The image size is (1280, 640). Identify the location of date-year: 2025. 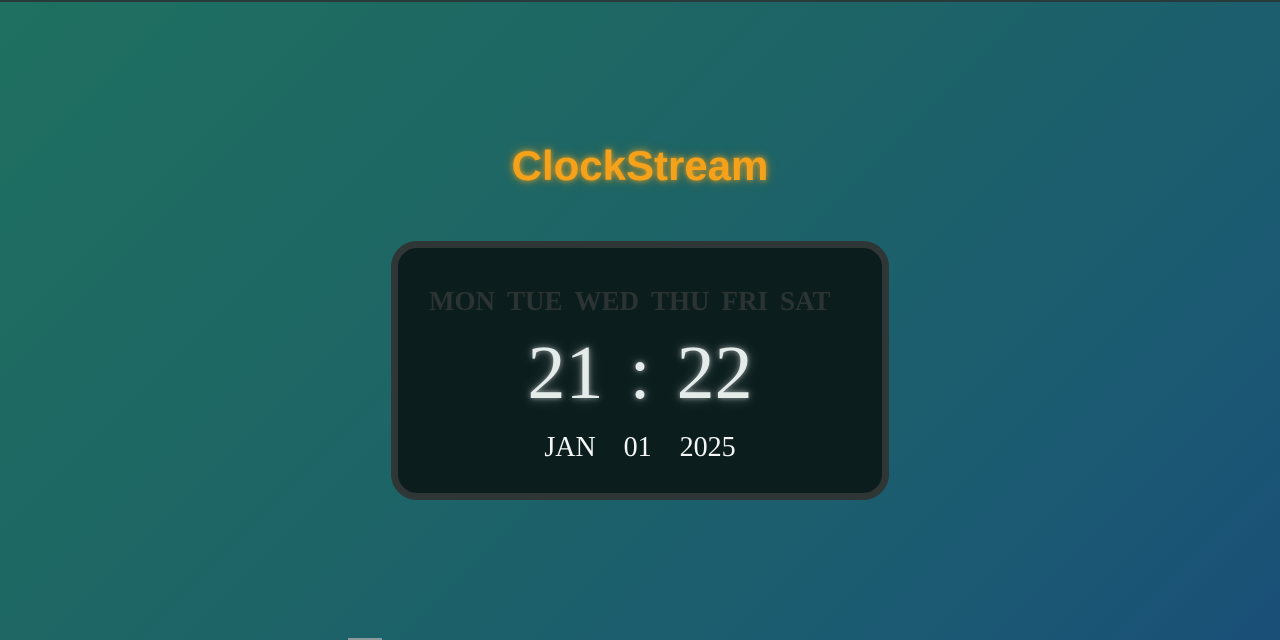
(707, 447).